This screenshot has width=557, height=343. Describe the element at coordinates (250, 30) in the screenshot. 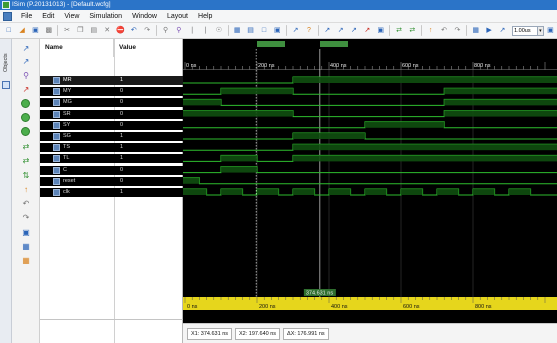

I see `layout-b-icon: ▤` at that location.